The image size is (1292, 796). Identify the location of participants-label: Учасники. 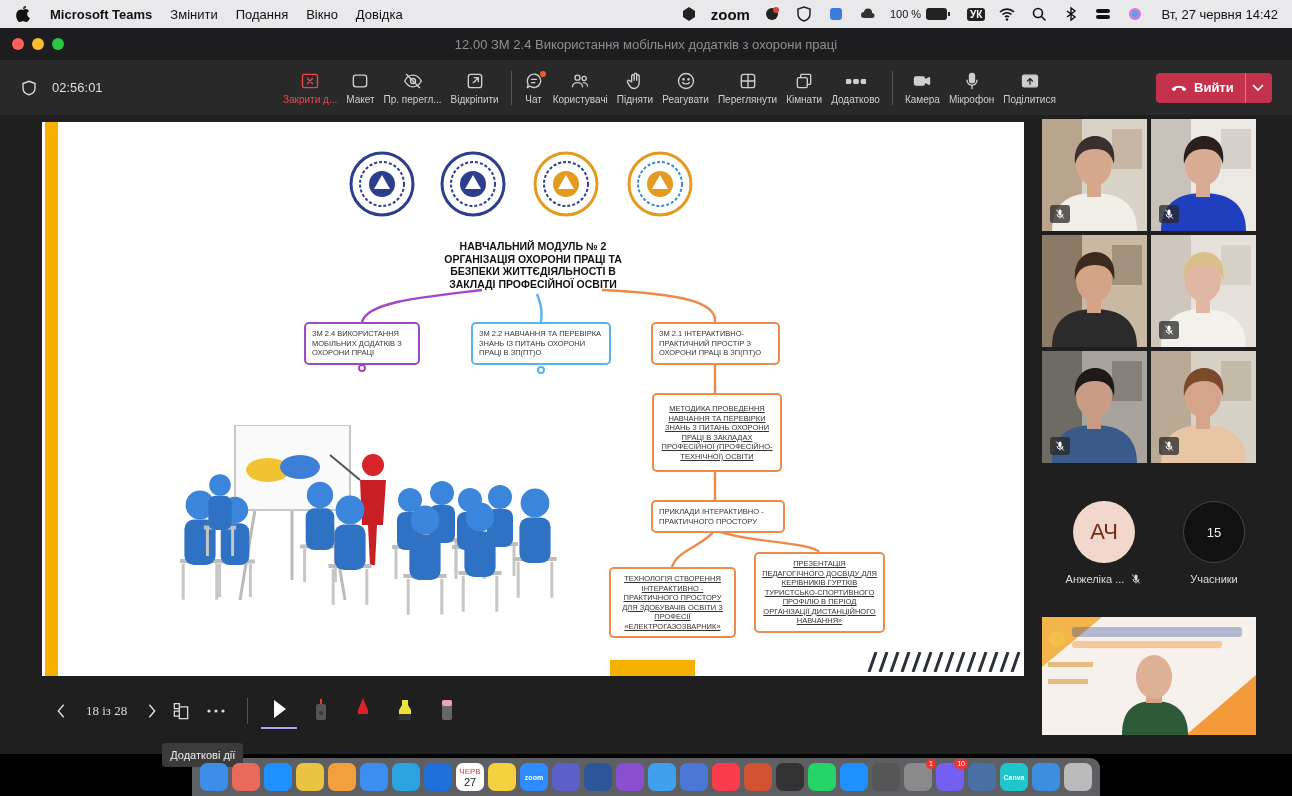
(1214, 579).